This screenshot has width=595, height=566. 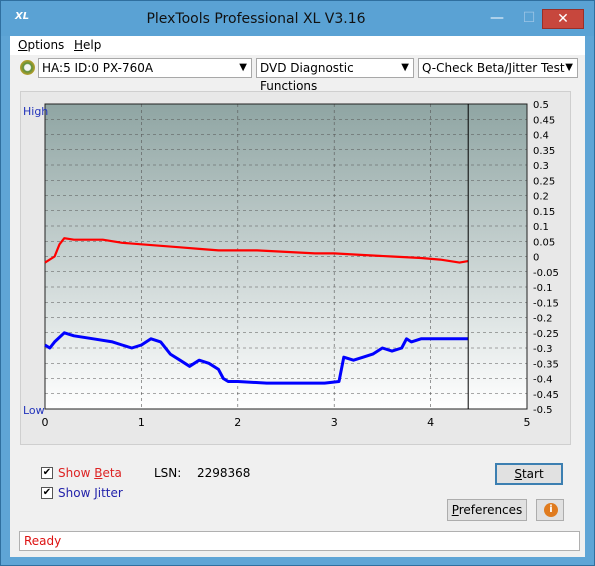 I want to click on start-button: Start, so click(x=529, y=474).